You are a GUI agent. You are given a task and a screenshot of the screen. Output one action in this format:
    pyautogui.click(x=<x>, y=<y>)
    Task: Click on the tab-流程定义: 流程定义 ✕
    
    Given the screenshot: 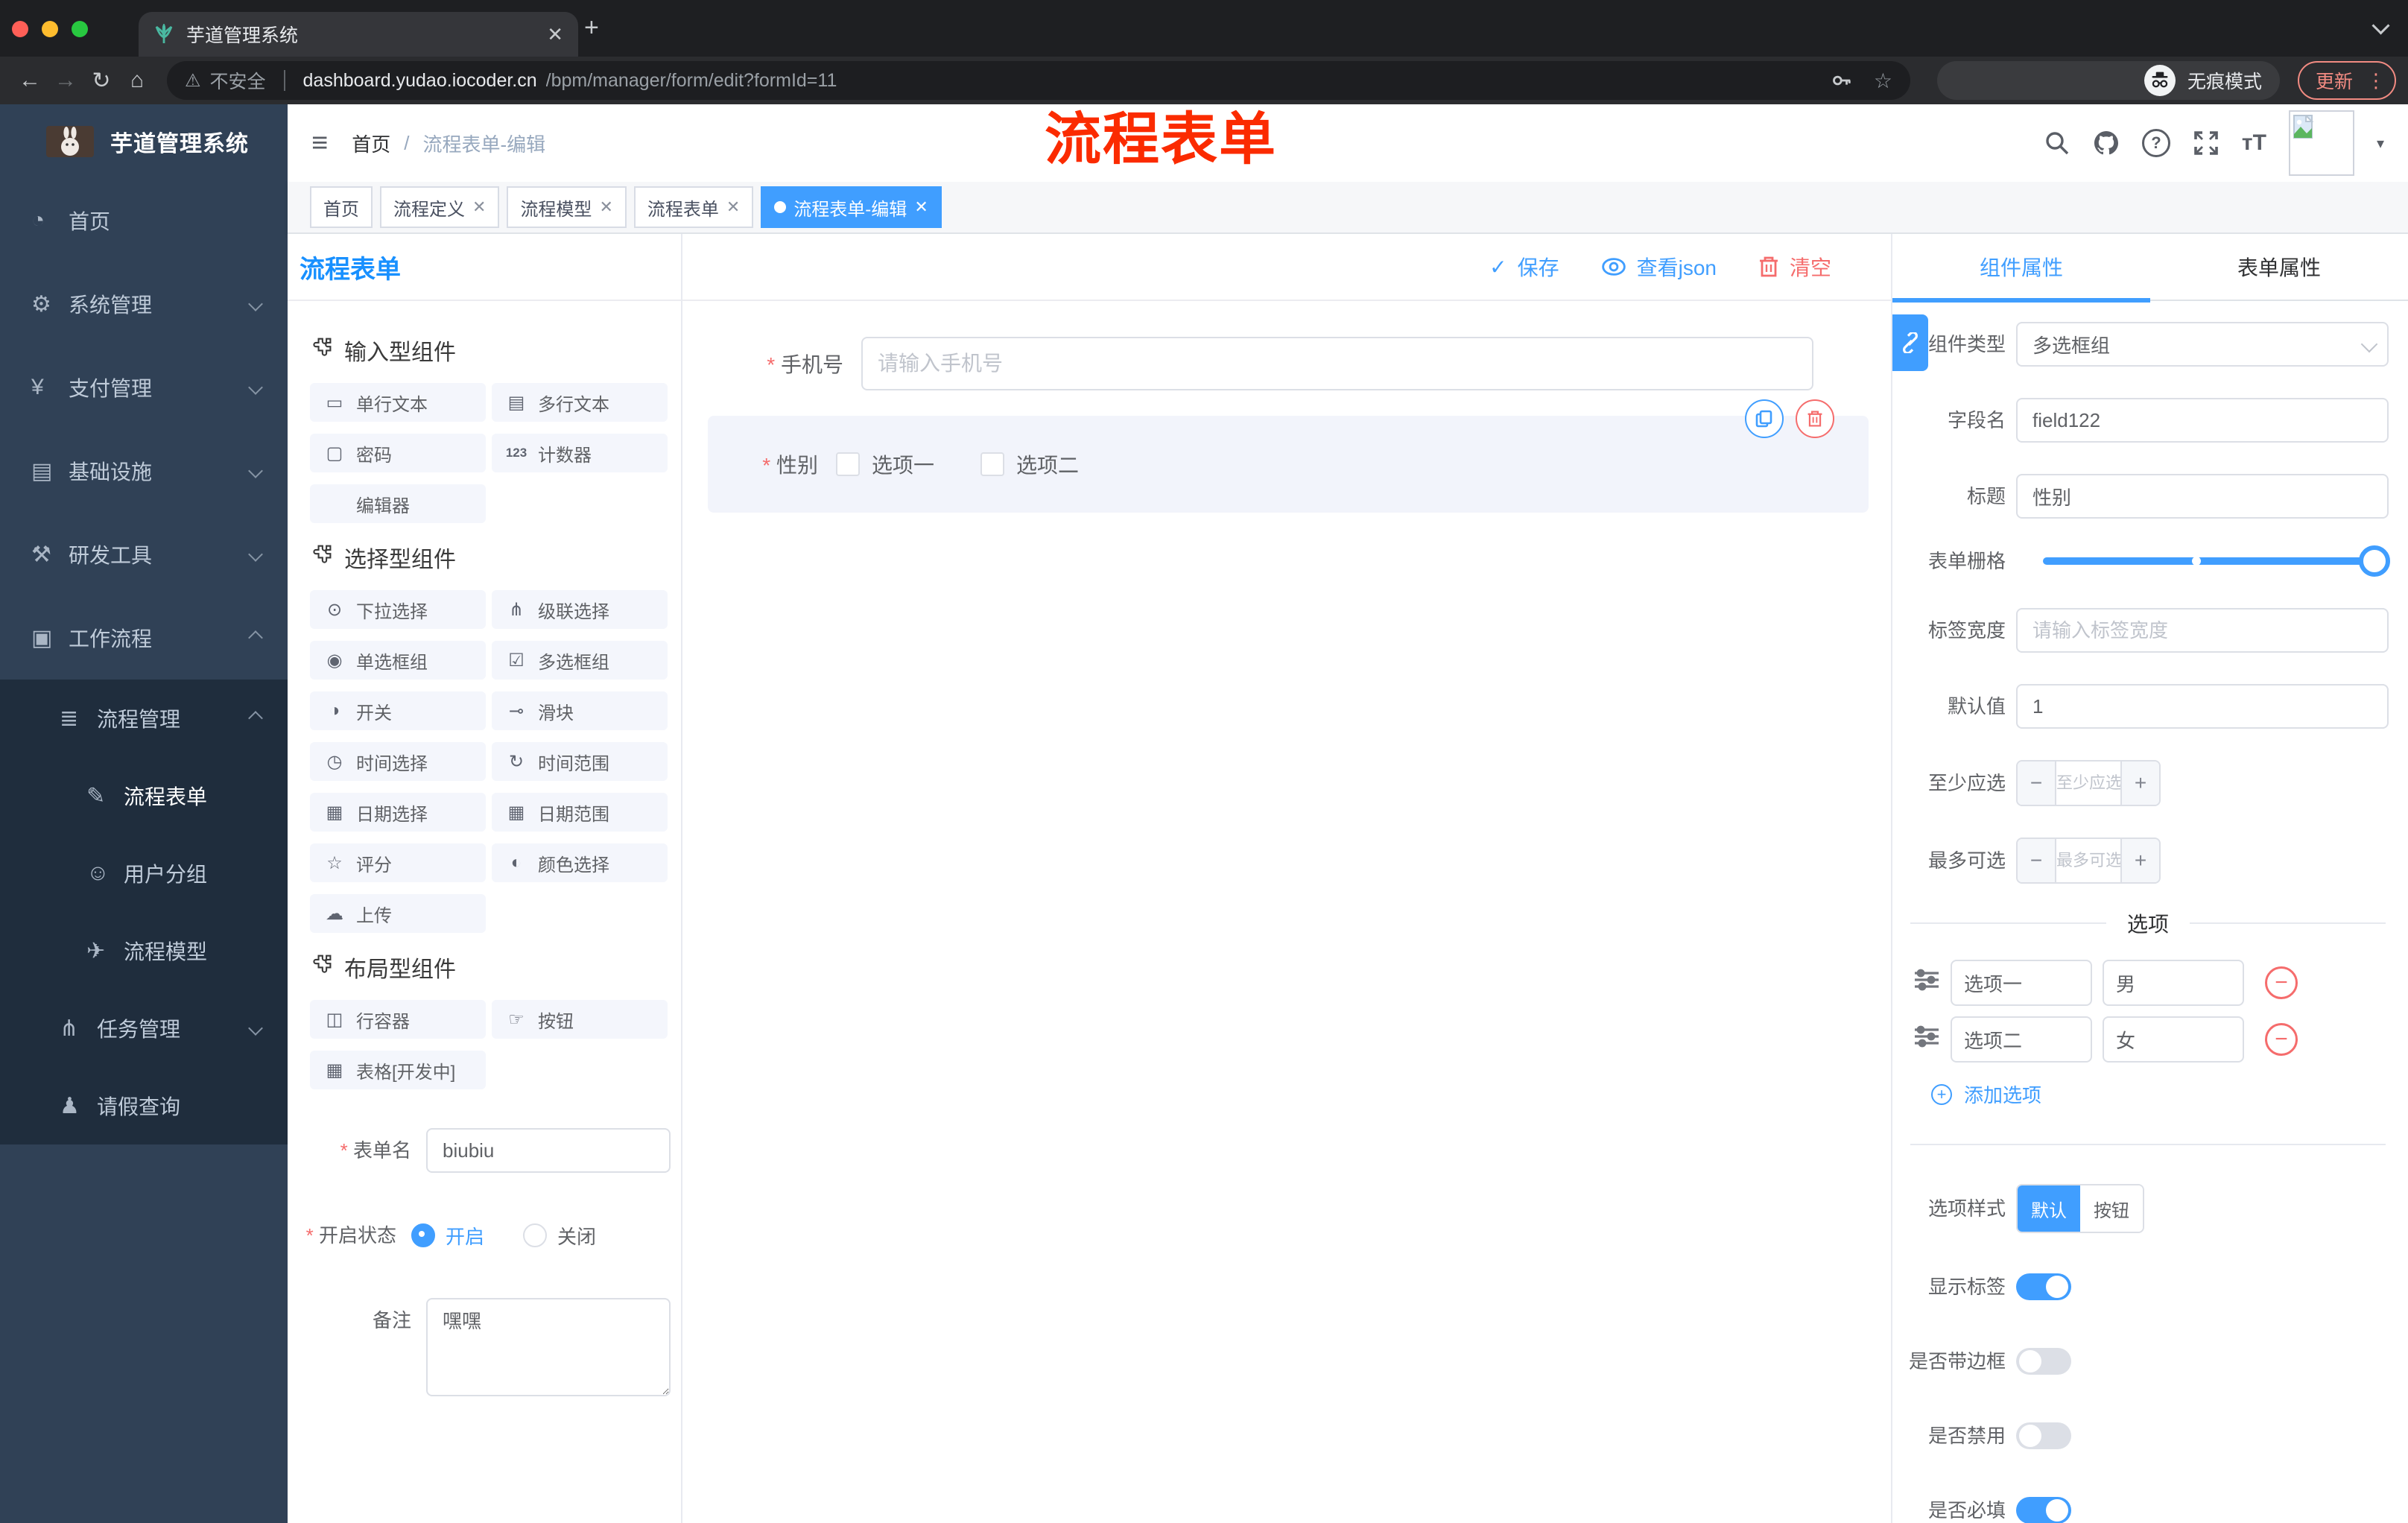 What is the action you would take?
    pyautogui.click(x=440, y=207)
    